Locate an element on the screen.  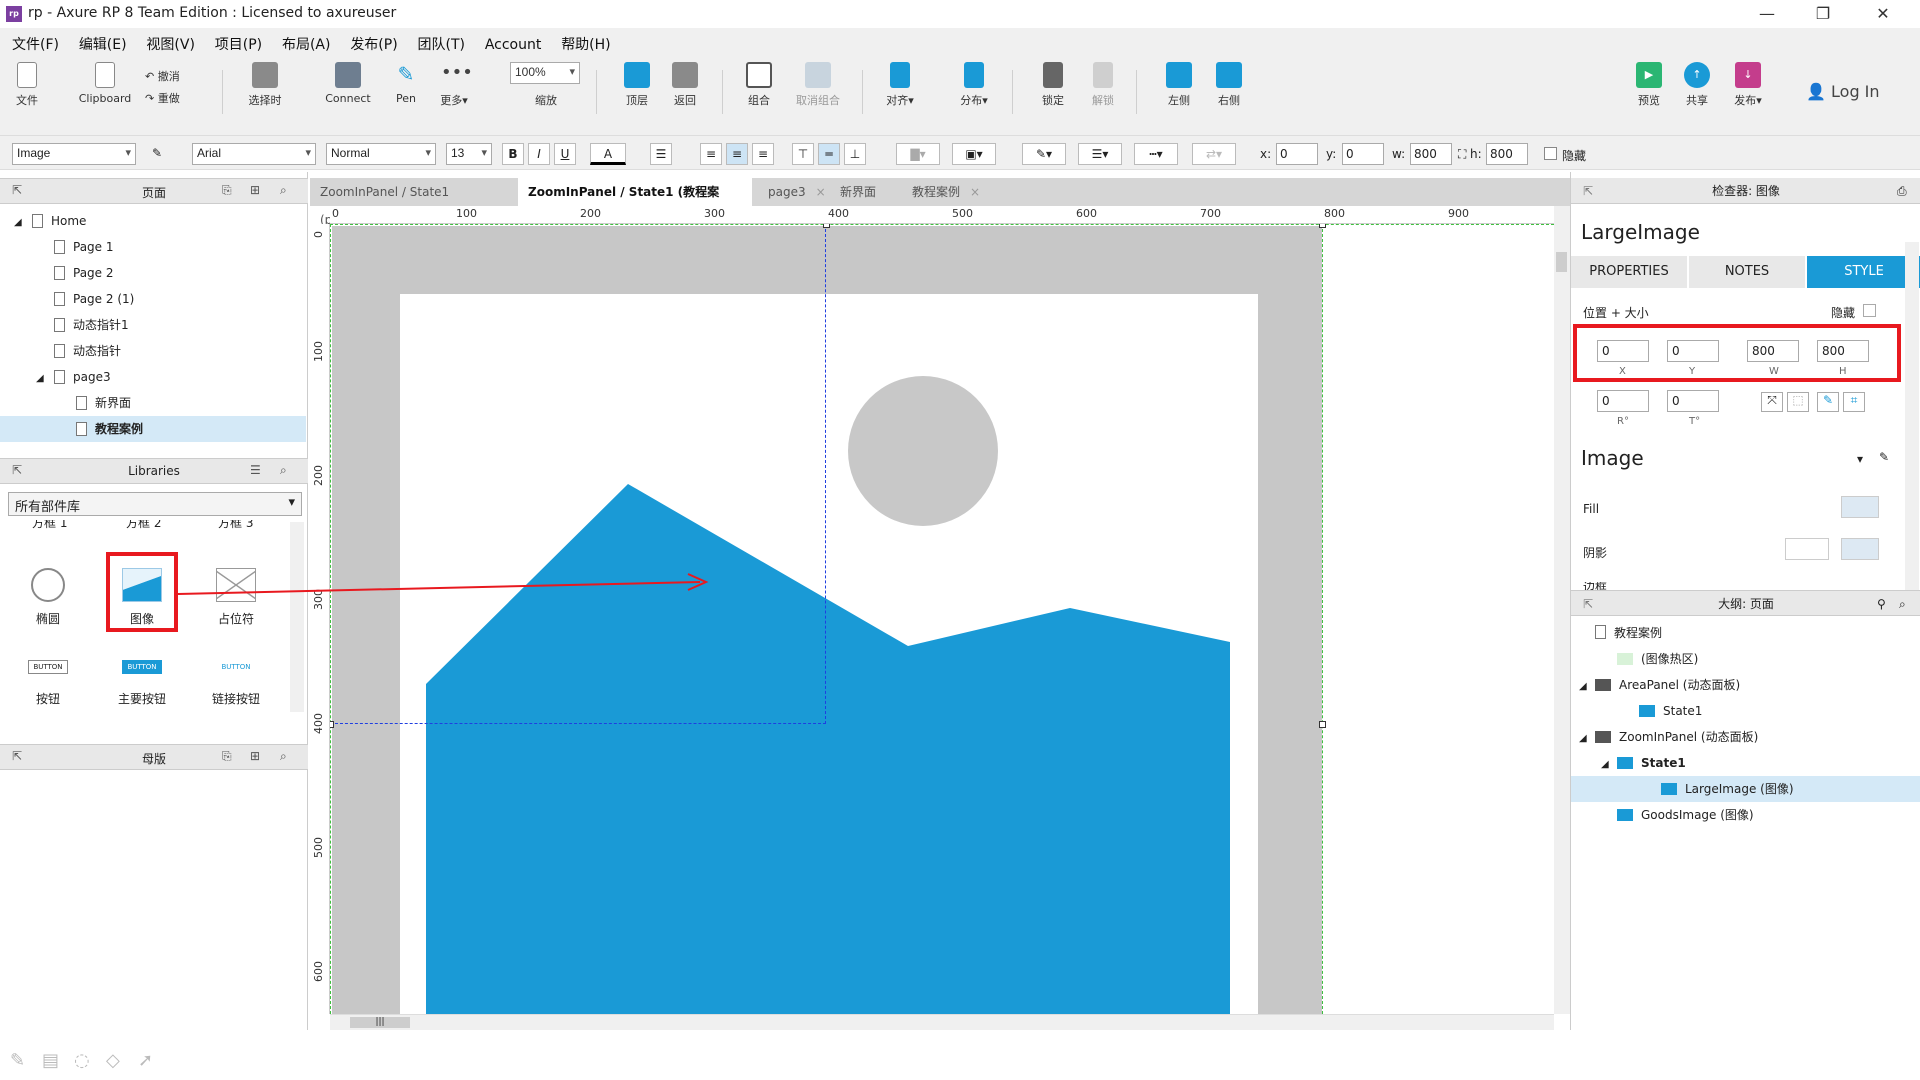
select-mode-button: 选择时 is located at coordinates (265, 85).